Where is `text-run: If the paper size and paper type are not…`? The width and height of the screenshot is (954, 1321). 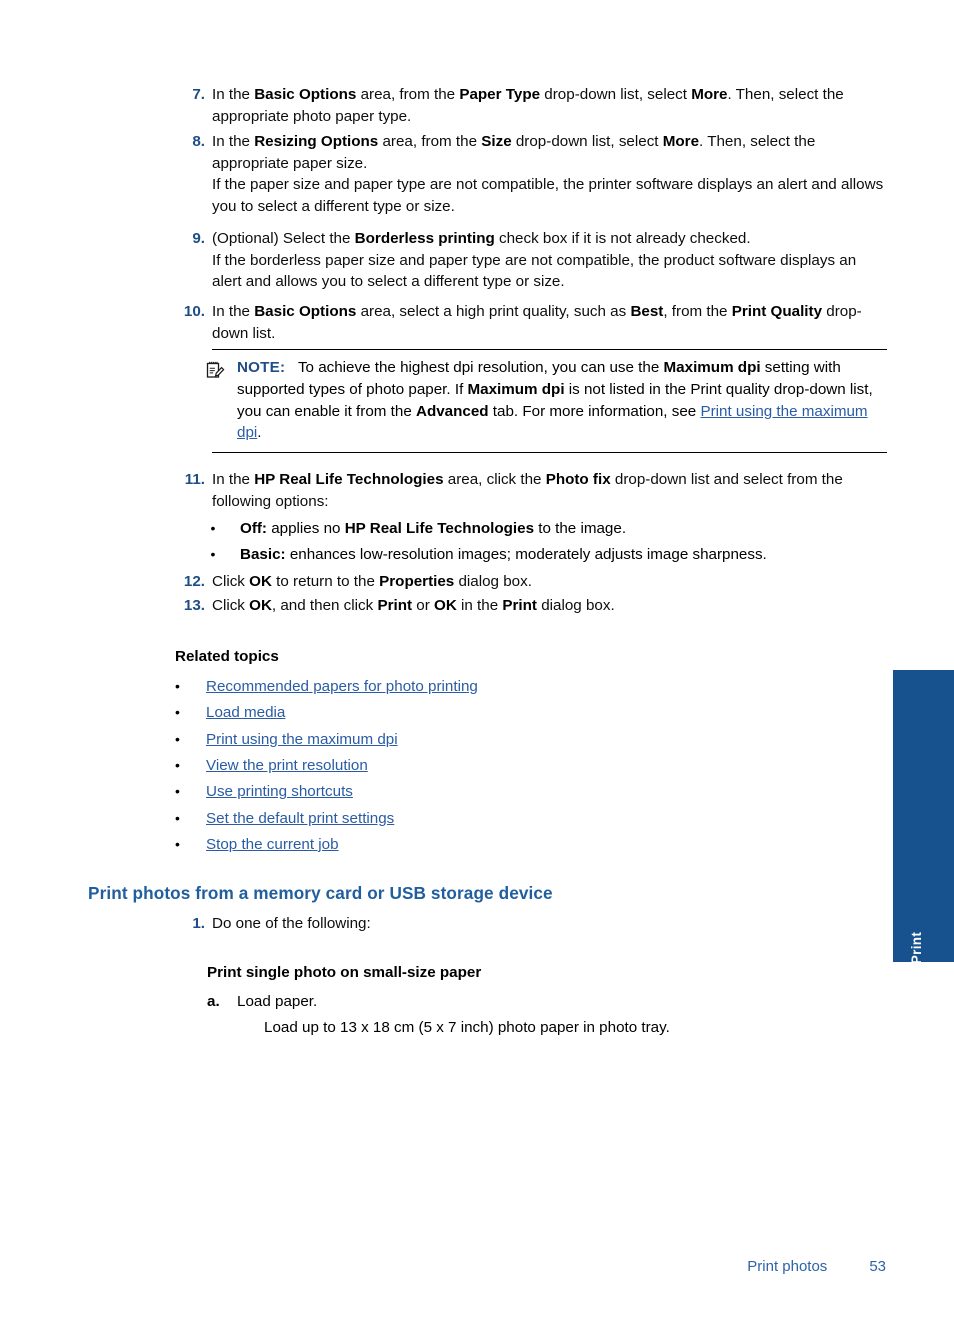 text-run: If the paper size and paper type are not… is located at coordinates (548, 195).